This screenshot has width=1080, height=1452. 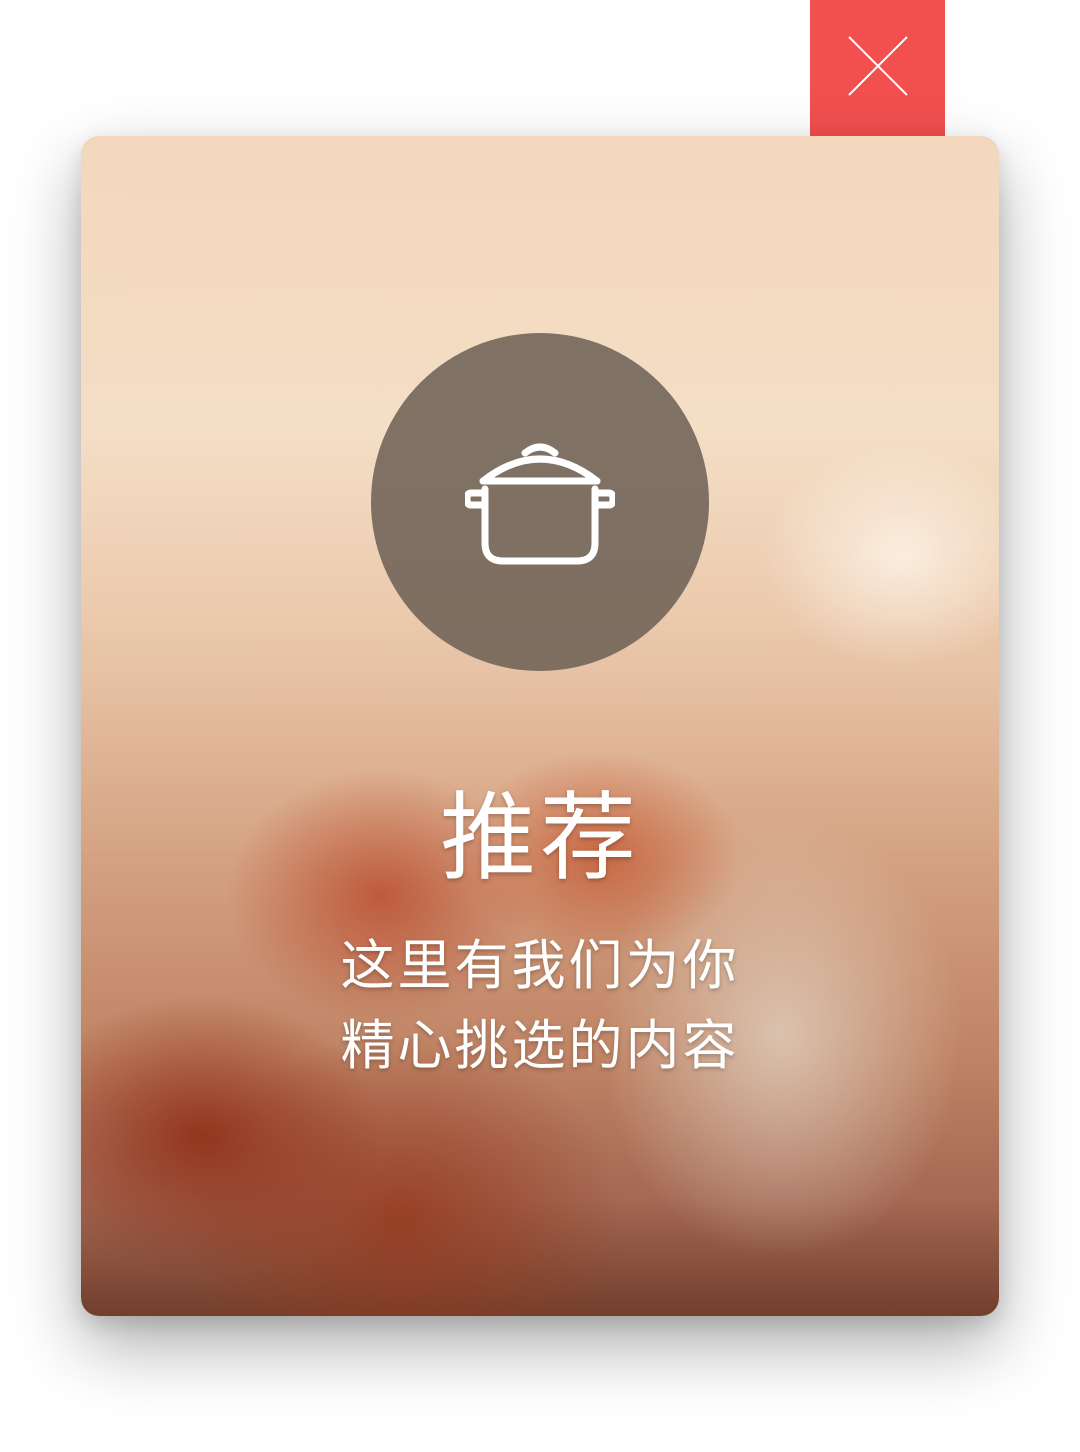 What do you see at coordinates (540, 1045) in the screenshot?
I see `subtitle-line-2: 精心挑选的内容` at bounding box center [540, 1045].